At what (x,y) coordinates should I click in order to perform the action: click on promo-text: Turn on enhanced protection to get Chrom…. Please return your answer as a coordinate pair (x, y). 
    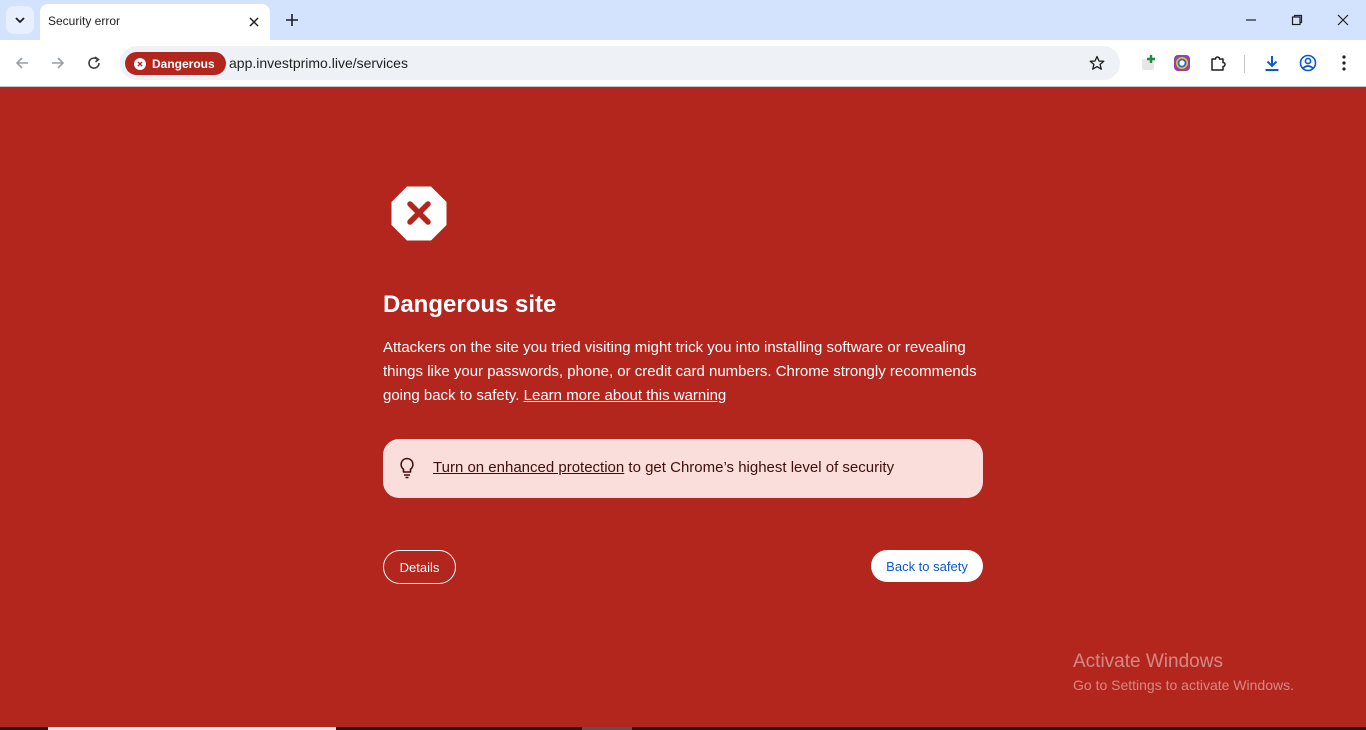
    Looking at the image, I should click on (663, 467).